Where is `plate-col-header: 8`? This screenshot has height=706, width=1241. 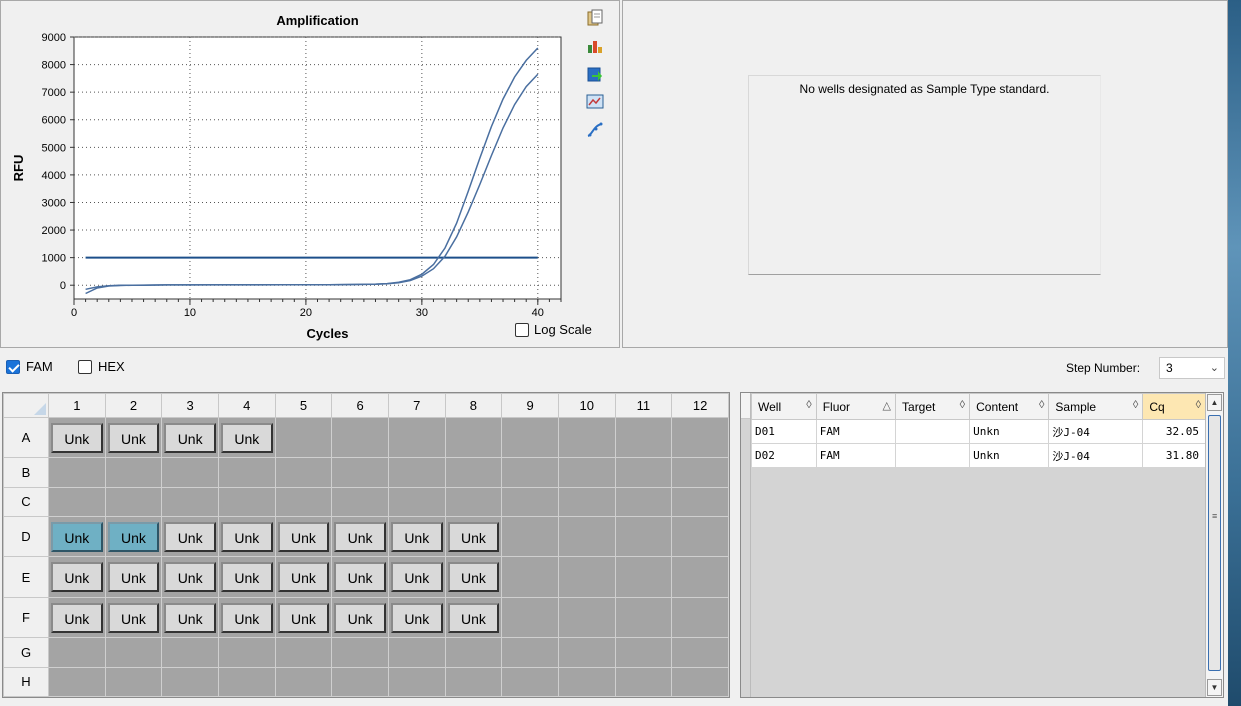
plate-col-header: 8 is located at coordinates (473, 405).